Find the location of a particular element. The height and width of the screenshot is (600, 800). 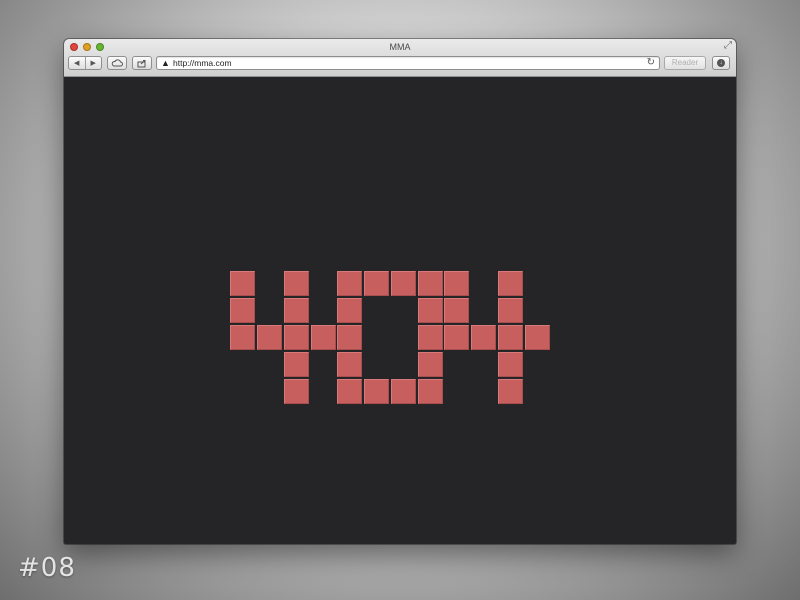

address-bar: ▲ http://mma.com ↻ is located at coordinates (408, 63).